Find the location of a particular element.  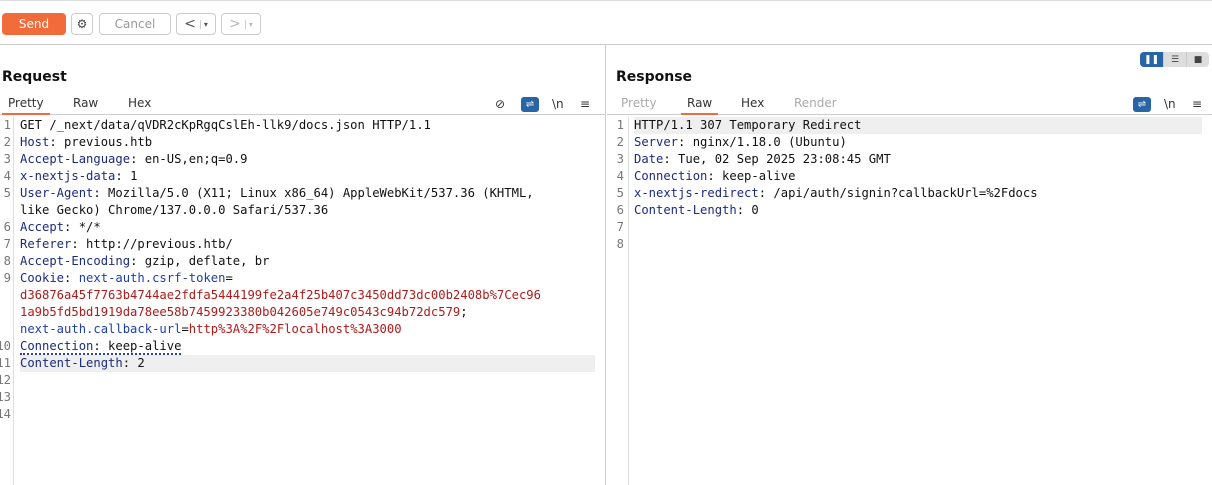

token-k: x-nextjs-redirect is located at coordinates (696, 193).